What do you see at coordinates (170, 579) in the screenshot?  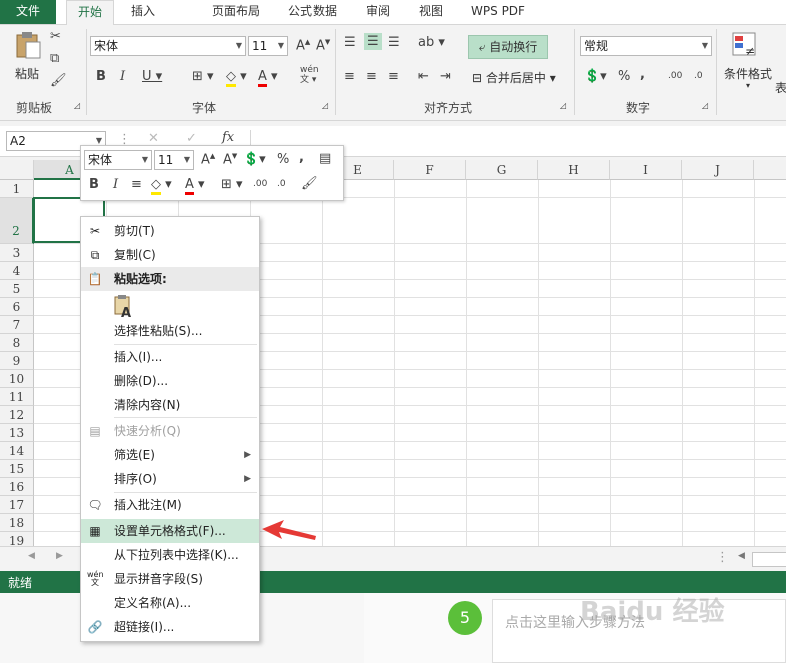 I see `menu-item-show-phonetic: wén 文显示拼音字段(S)` at bounding box center [170, 579].